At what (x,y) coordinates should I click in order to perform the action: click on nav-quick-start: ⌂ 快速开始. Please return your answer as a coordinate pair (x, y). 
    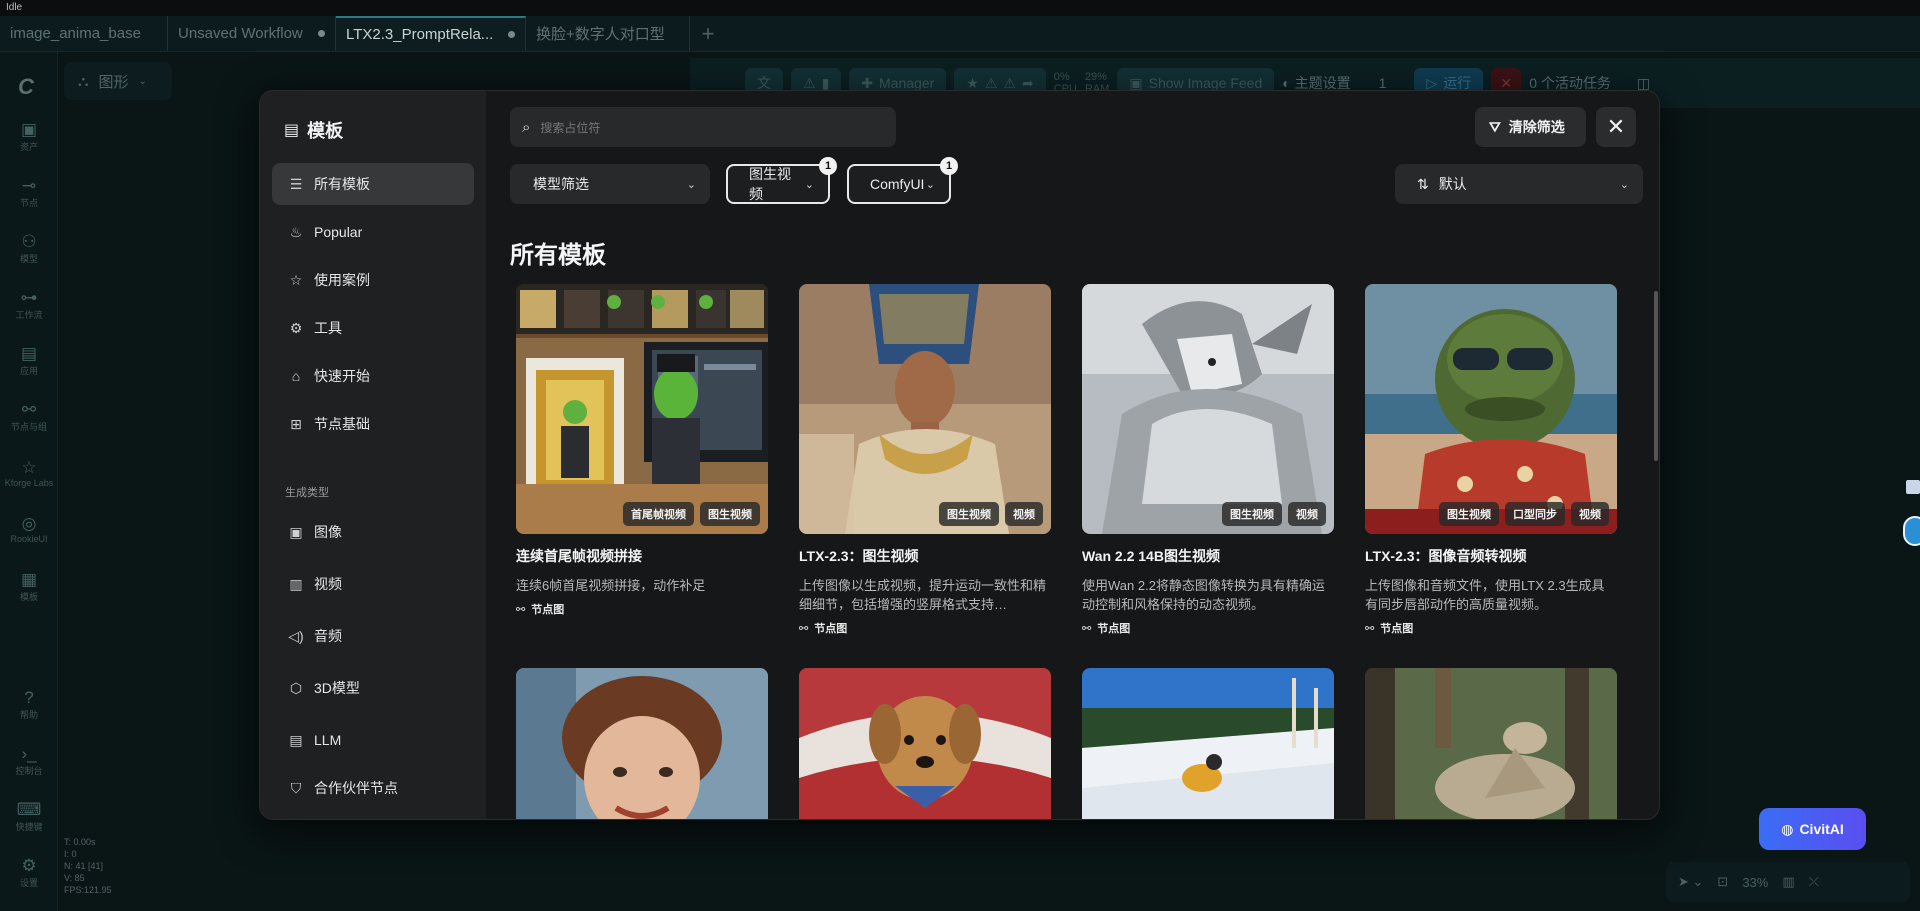
    Looking at the image, I should click on (373, 376).